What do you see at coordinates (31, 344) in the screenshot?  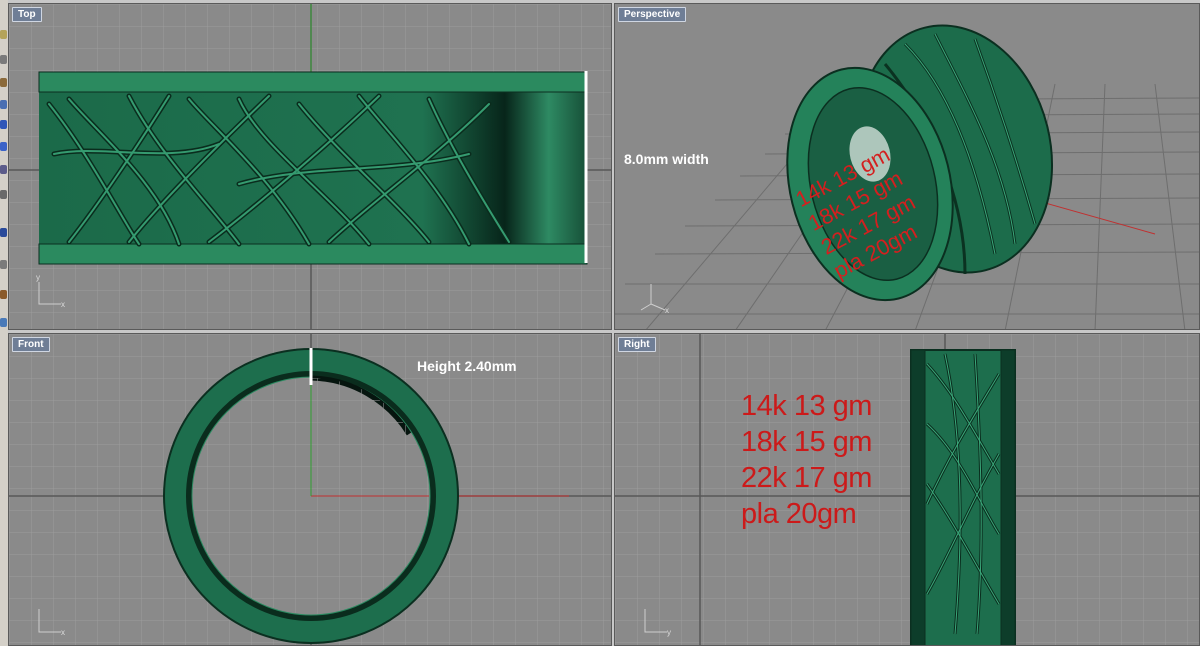 I see `viewport-label-front: Front` at bounding box center [31, 344].